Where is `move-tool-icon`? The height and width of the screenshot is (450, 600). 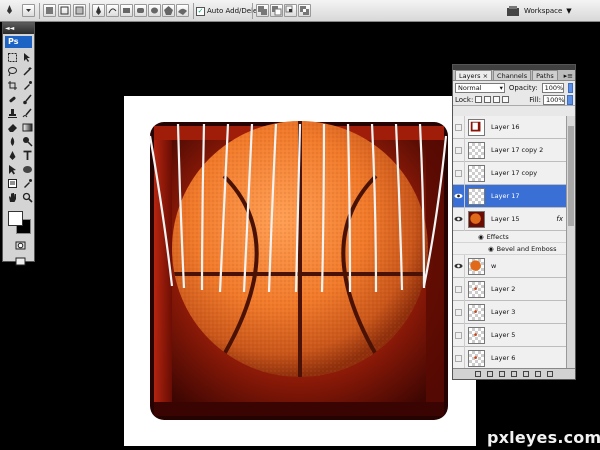 move-tool-icon is located at coordinates (27, 57).